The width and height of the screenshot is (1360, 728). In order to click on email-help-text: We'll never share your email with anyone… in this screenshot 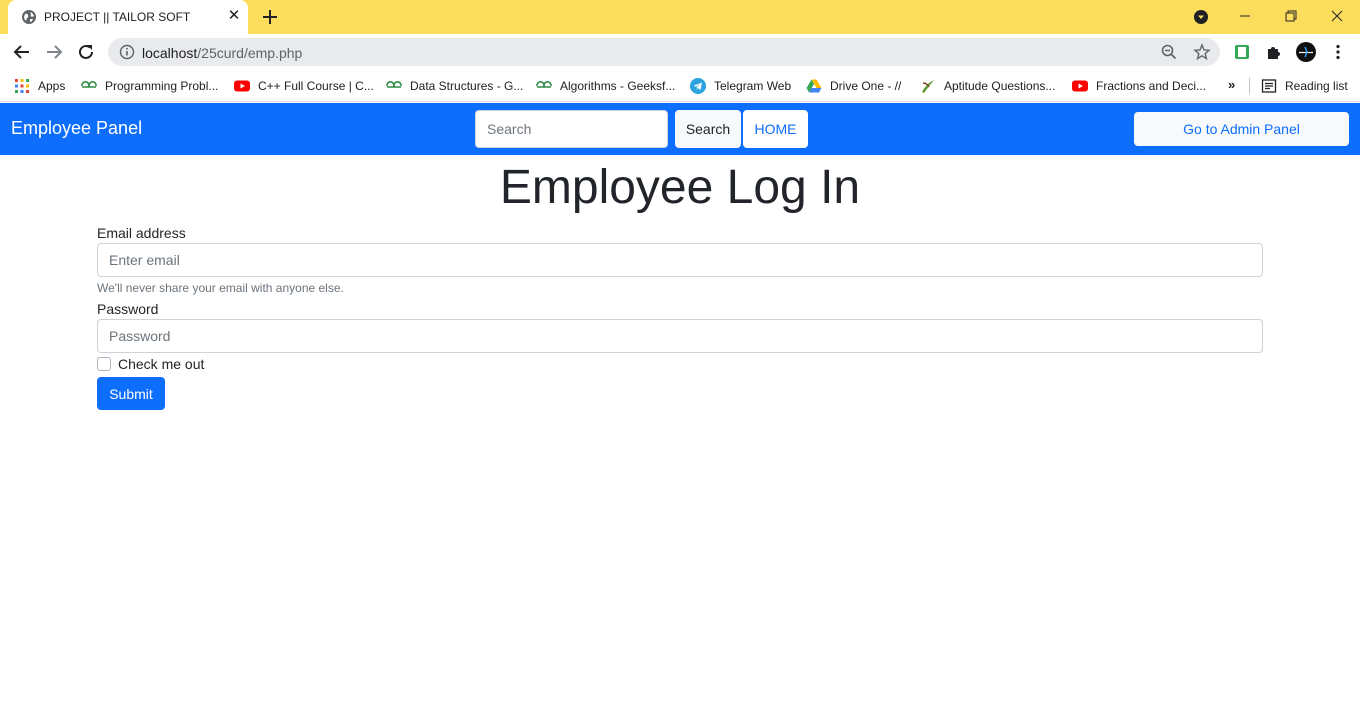, I will do `click(220, 288)`.